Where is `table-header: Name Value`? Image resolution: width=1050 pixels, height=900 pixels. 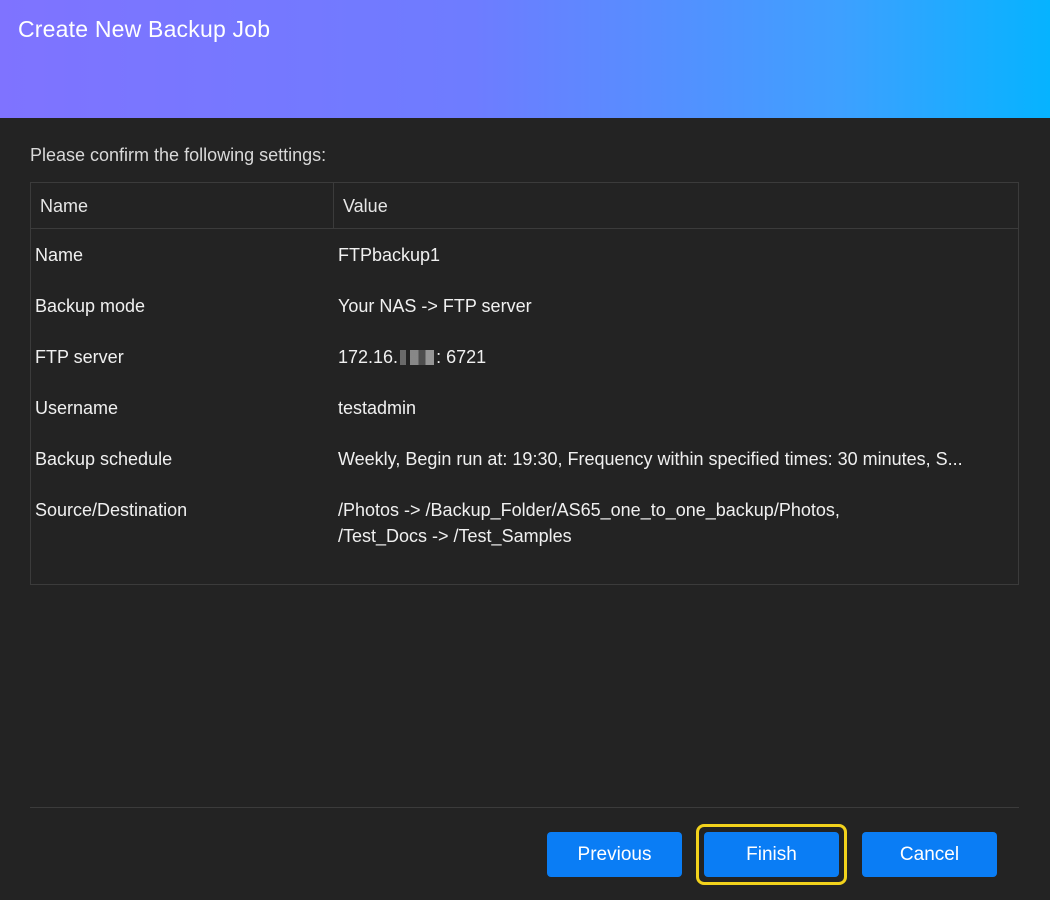 table-header: Name Value is located at coordinates (524, 206).